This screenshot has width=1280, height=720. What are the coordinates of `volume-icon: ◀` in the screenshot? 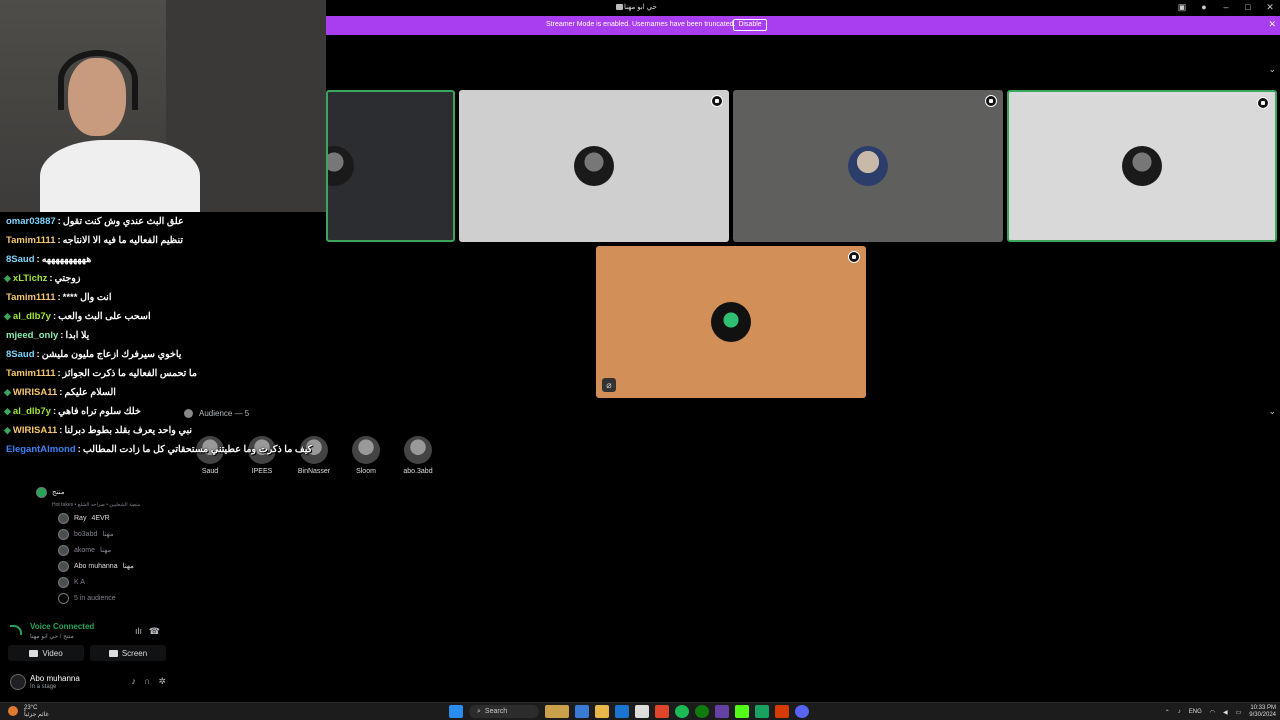 It's located at (1225, 712).